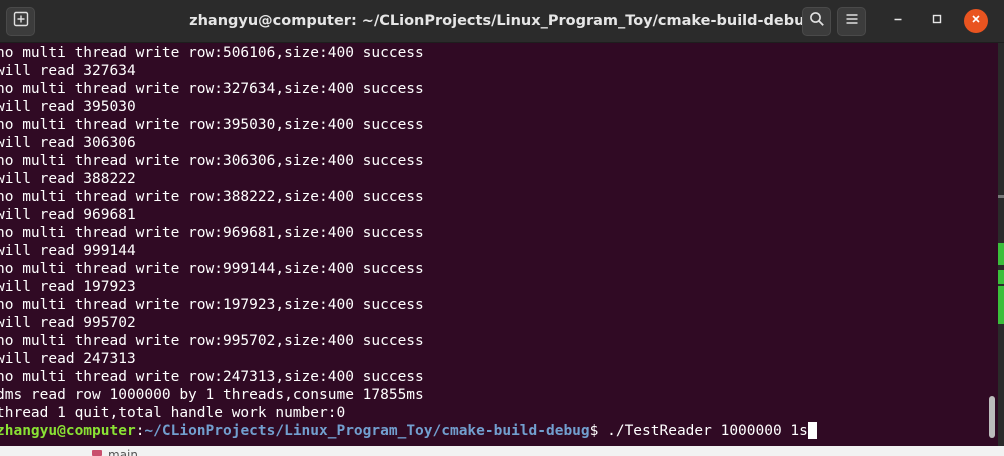 The image size is (1004, 456). Describe the element at coordinates (68, 71) in the screenshot. I see `output-line: will read 327634` at that location.